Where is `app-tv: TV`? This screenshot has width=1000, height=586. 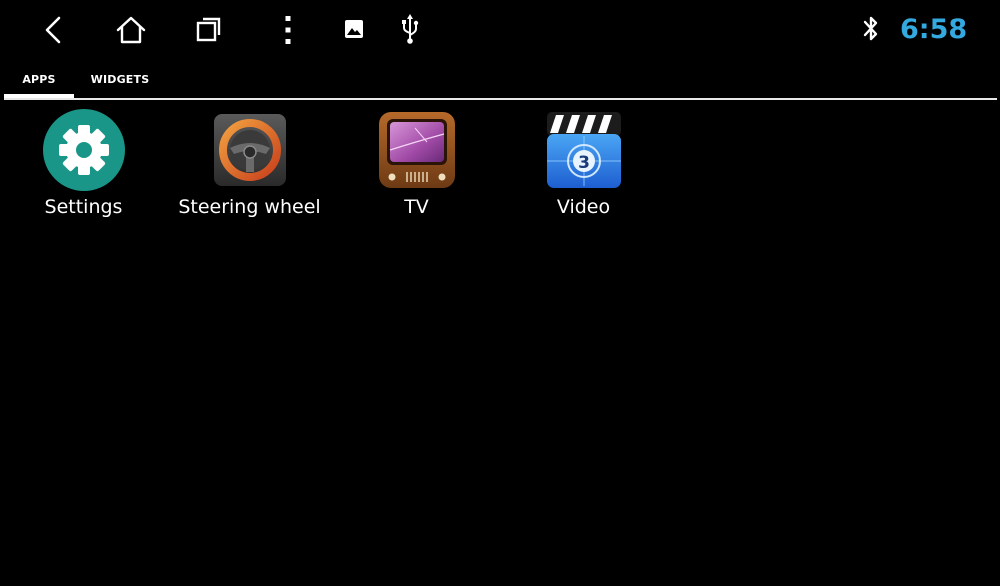 app-tv: TV is located at coordinates (416, 168).